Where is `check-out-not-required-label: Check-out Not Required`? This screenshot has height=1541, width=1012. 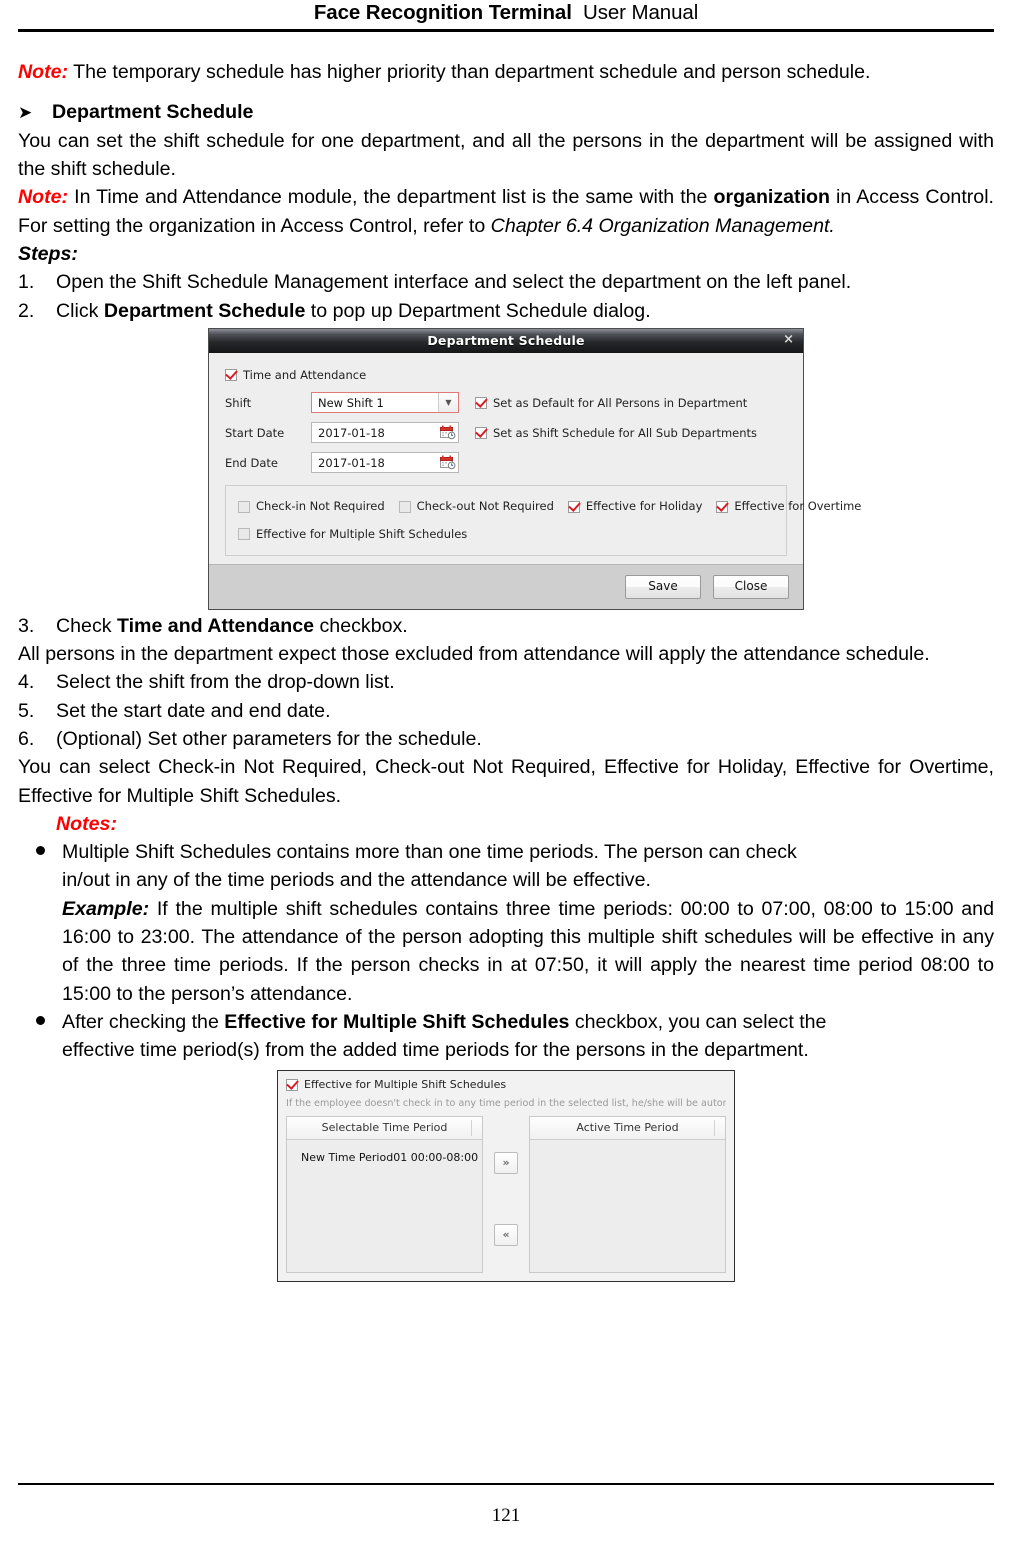
check-out-not-required-label: Check-out Not Required is located at coordinates (485, 506).